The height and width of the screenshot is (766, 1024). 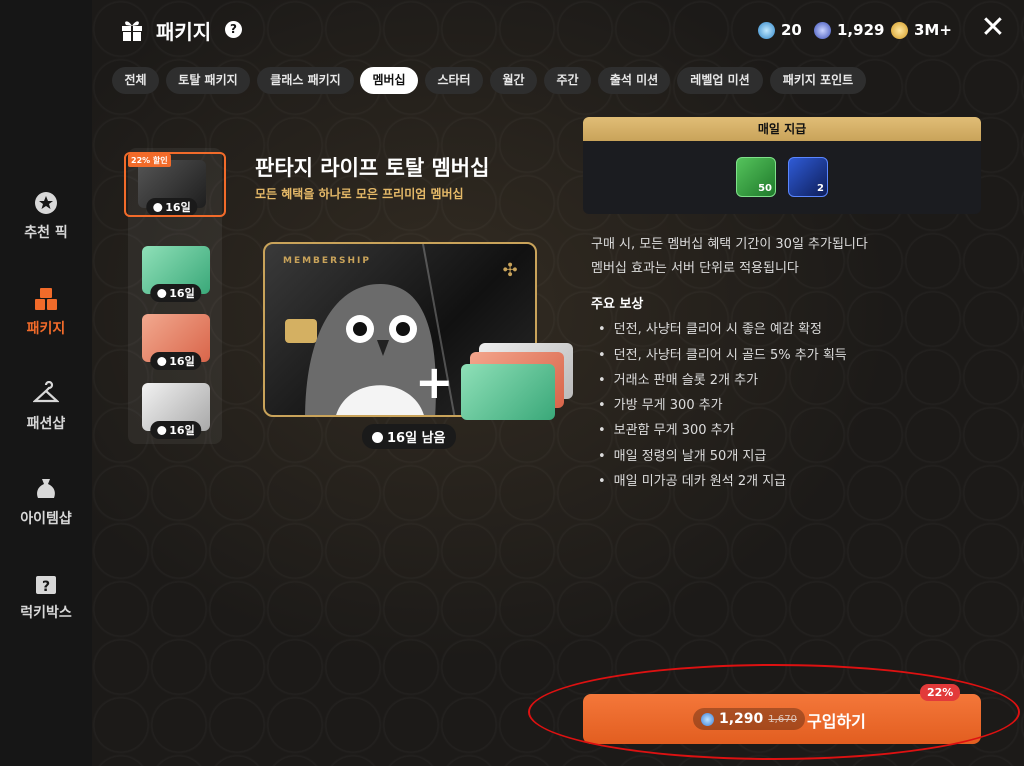 I want to click on info-text: 멤버십 효과는 서버 단위로 적용됩니다, so click(x=695, y=268).